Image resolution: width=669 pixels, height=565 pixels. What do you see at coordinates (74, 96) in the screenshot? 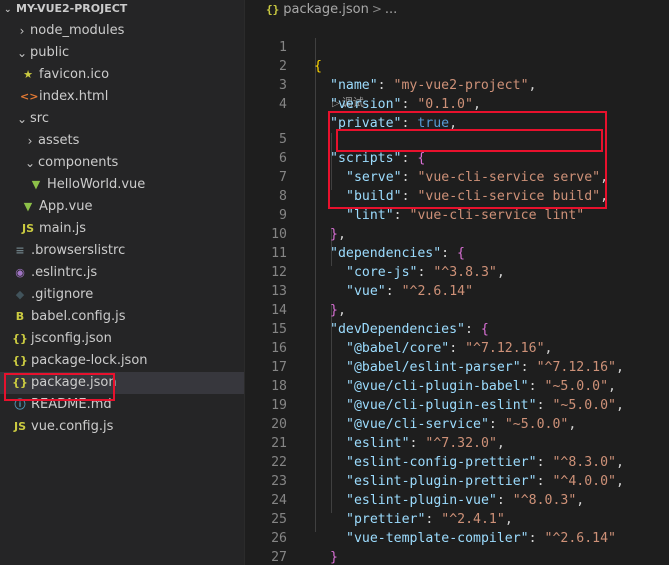
I see `tree-item-label: index.html` at bounding box center [74, 96].